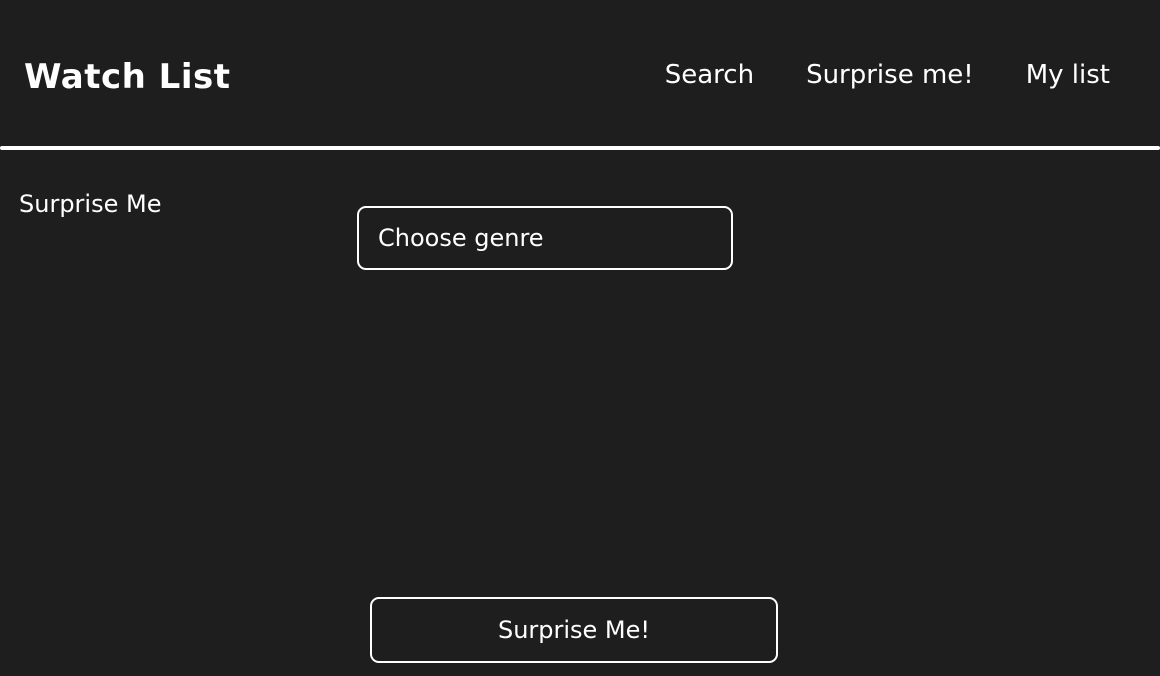 This screenshot has width=1160, height=676. I want to click on nav-link-surprise-me: Surprise me!, so click(890, 75).